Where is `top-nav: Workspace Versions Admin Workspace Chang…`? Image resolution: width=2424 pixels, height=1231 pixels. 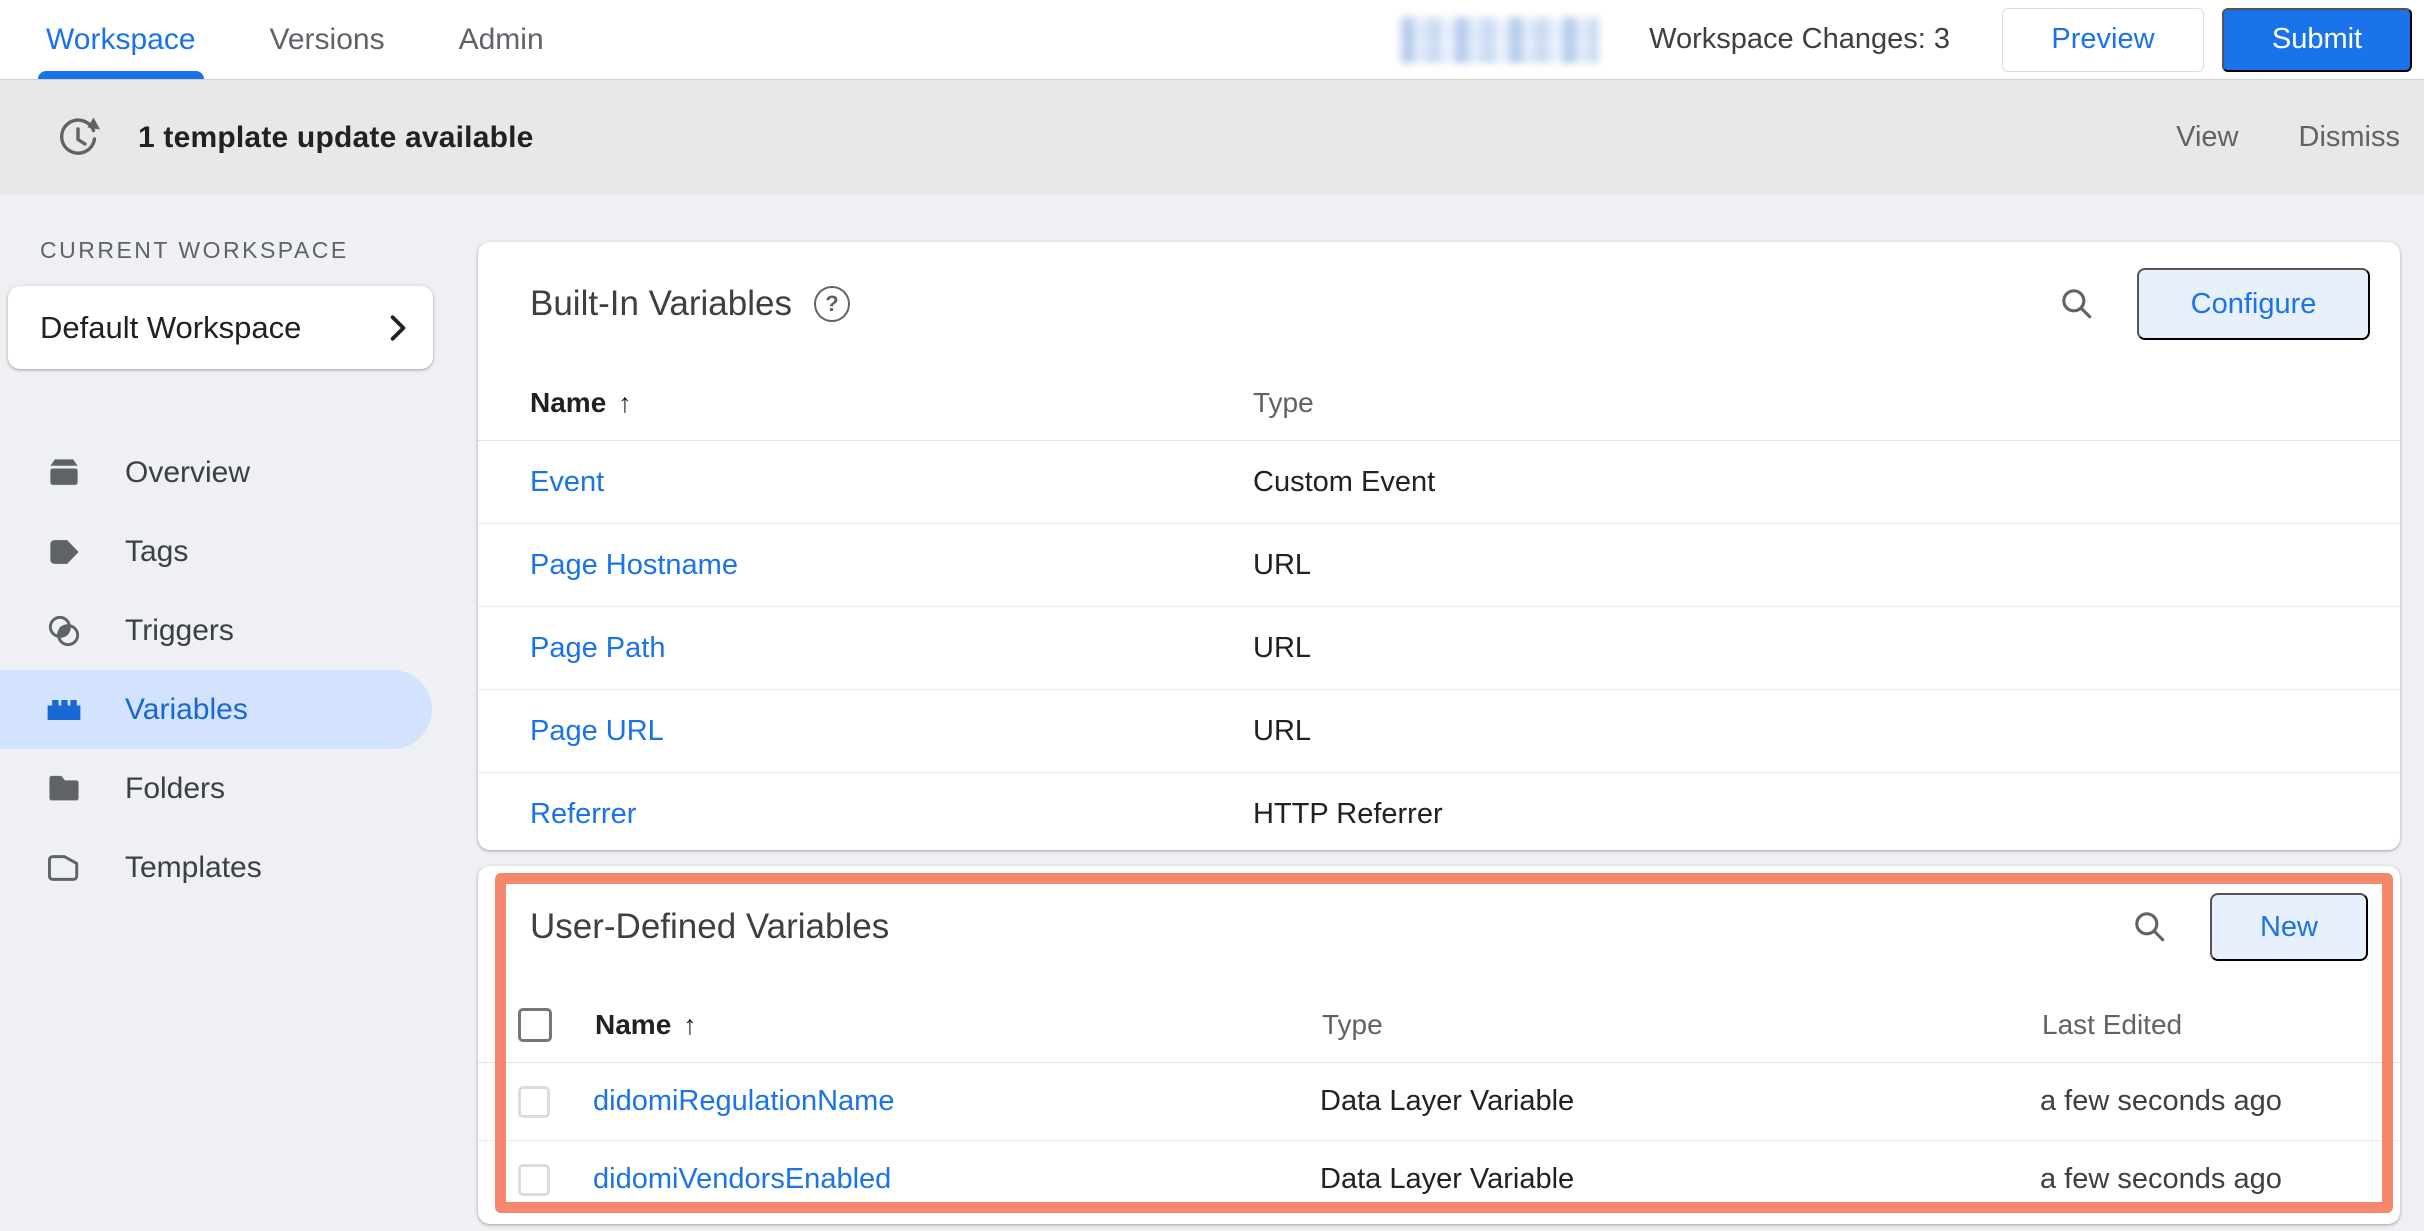
top-nav: Workspace Versions Admin Workspace Chang… is located at coordinates (1212, 40).